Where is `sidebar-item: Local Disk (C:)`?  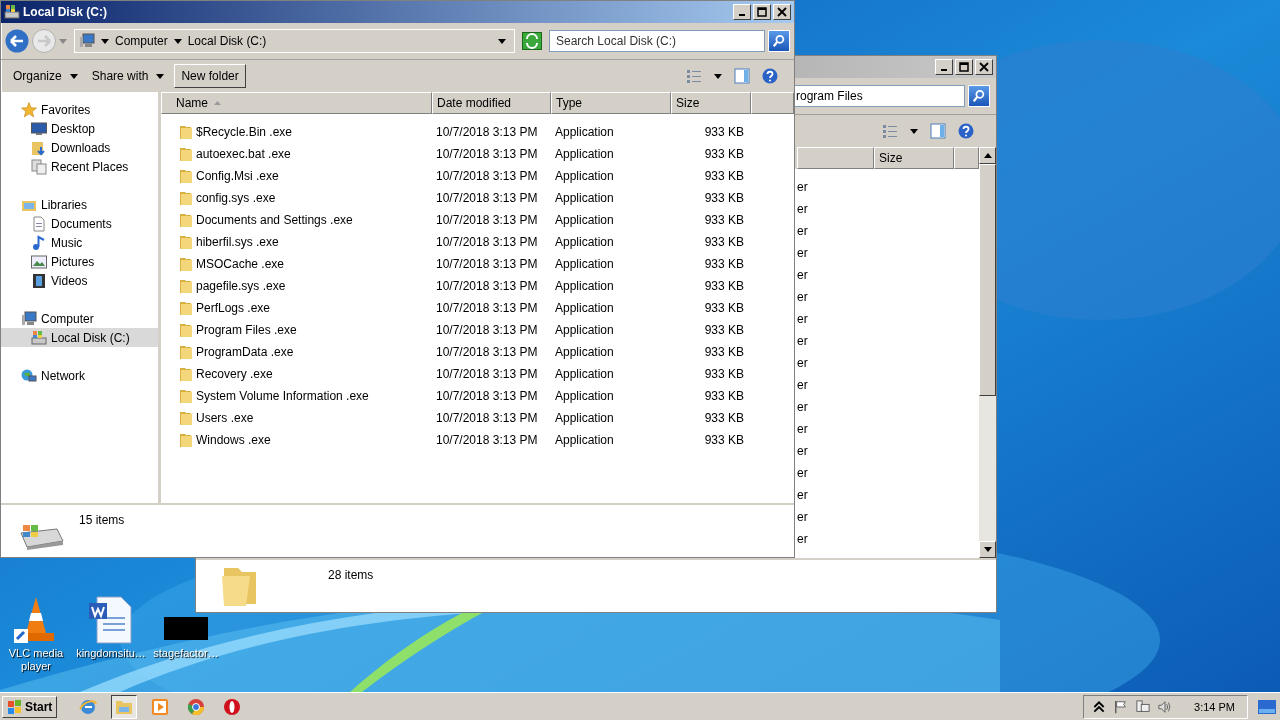 sidebar-item: Local Disk (C:) is located at coordinates (79, 337).